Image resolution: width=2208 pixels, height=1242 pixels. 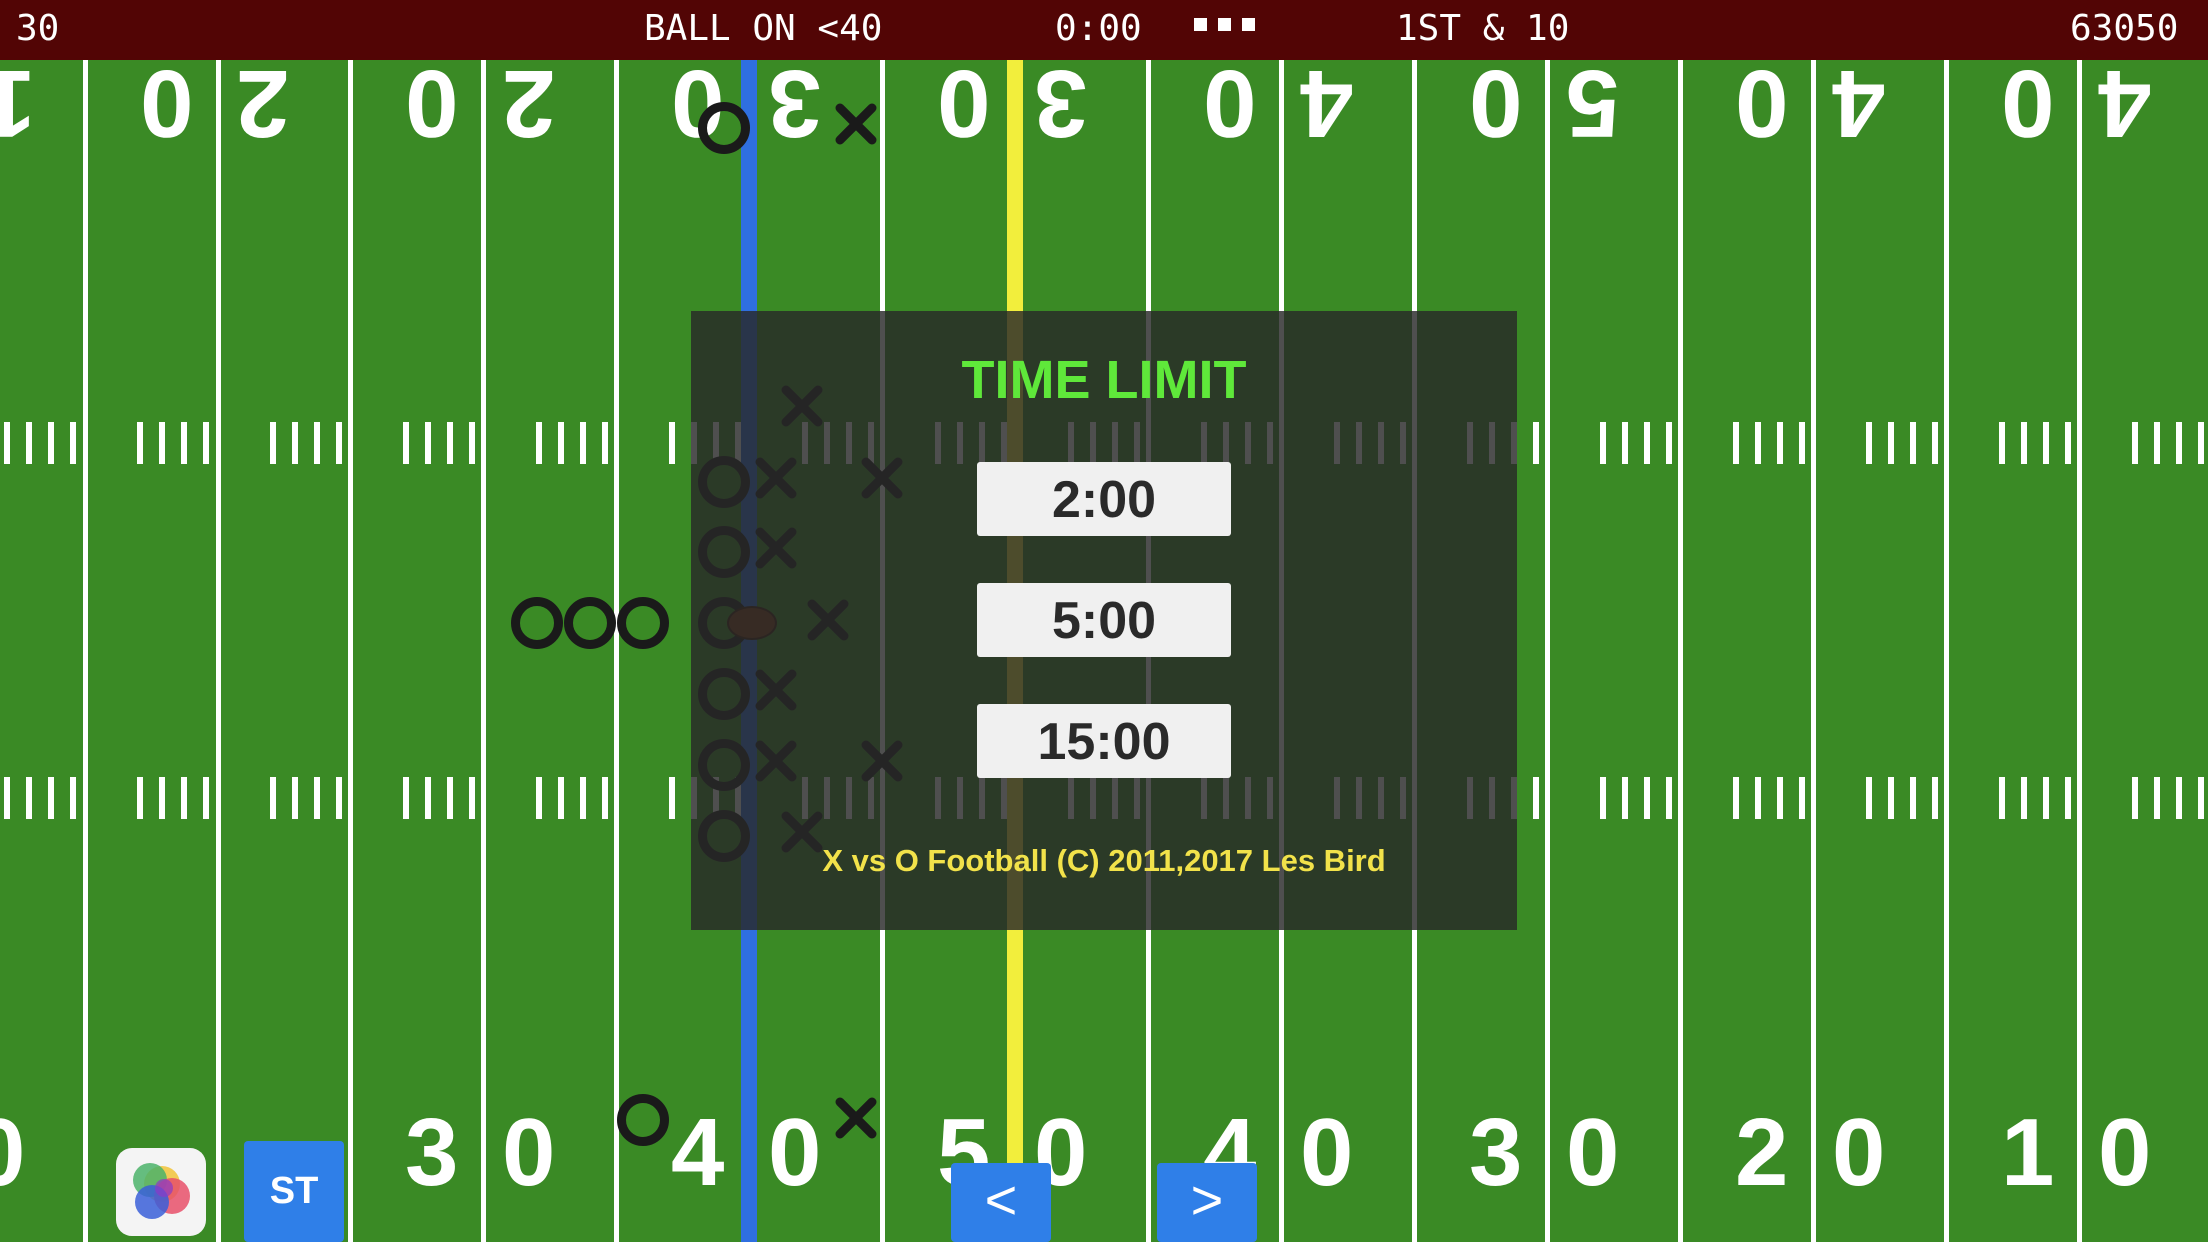 What do you see at coordinates (1001, 1202) in the screenshot?
I see `previous-button: <` at bounding box center [1001, 1202].